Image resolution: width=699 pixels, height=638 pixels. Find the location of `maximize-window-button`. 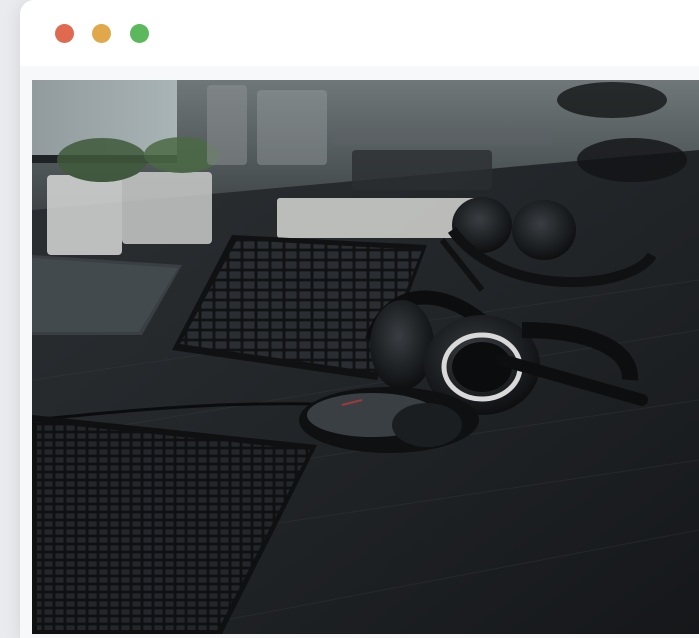

maximize-window-button is located at coordinates (139, 33).